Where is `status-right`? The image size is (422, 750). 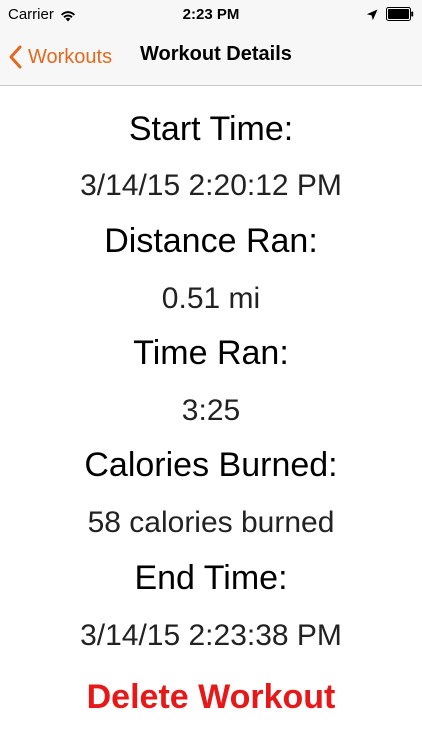 status-right is located at coordinates (390, 14).